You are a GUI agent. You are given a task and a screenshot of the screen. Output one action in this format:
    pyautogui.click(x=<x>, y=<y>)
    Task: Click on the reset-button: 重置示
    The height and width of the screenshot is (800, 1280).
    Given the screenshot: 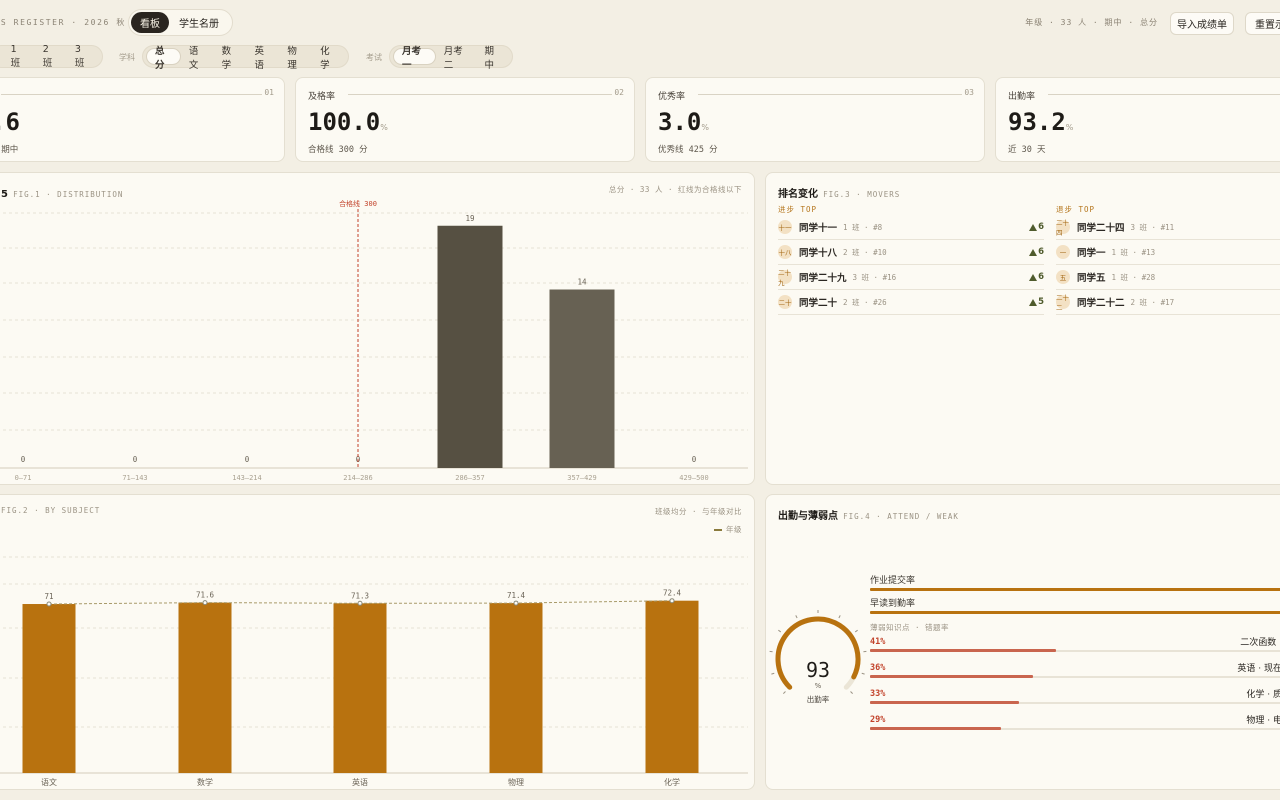 What is the action you would take?
    pyautogui.click(x=1262, y=23)
    